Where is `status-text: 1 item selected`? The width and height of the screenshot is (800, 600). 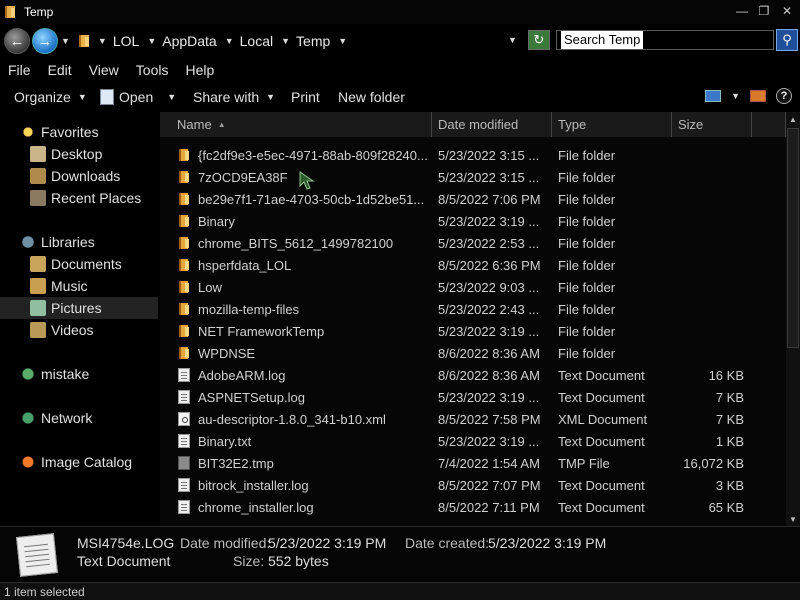 status-text: 1 item selected is located at coordinates (44, 591).